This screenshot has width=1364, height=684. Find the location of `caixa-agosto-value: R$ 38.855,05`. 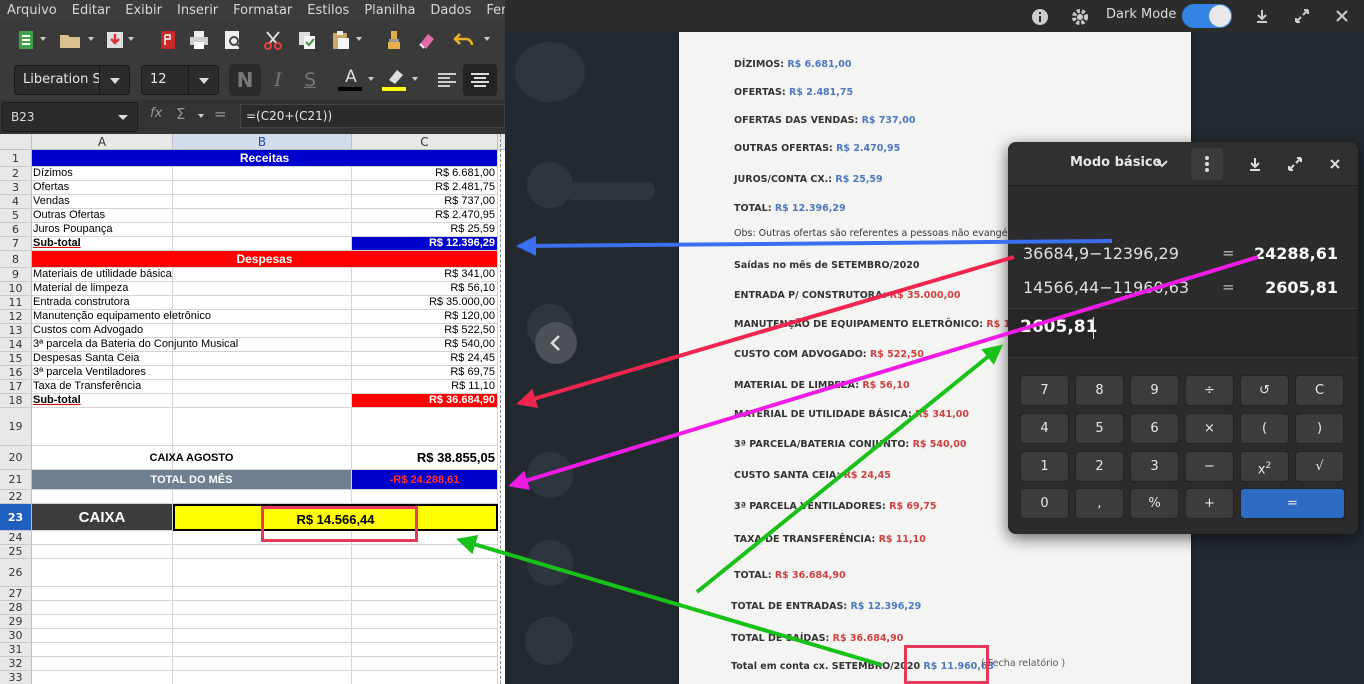

caixa-agosto-value: R$ 38.855,05 is located at coordinates (425, 458).